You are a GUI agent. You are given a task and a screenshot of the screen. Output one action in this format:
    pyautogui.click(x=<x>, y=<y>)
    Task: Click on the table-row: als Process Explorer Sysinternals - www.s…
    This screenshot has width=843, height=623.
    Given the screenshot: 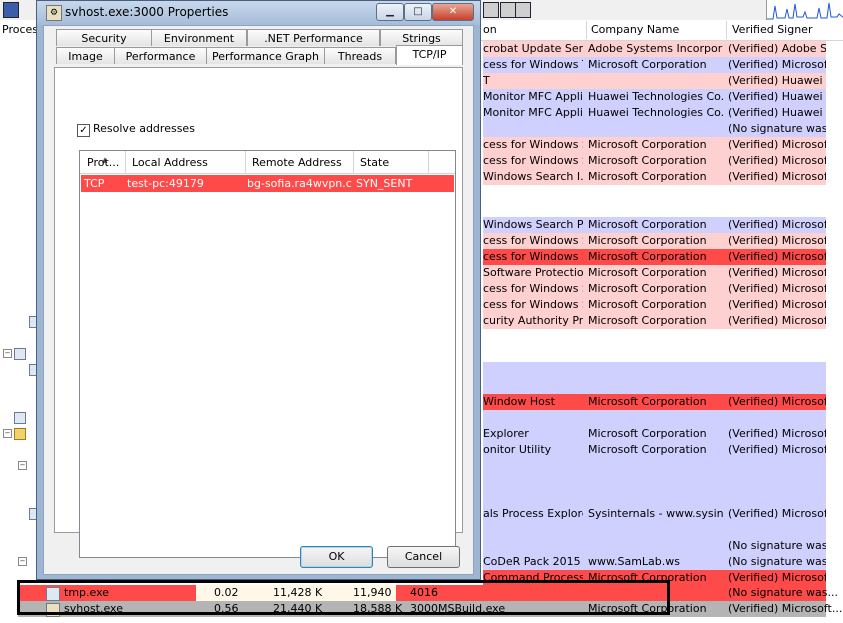 What is the action you would take?
    pyautogui.click(x=654, y=514)
    